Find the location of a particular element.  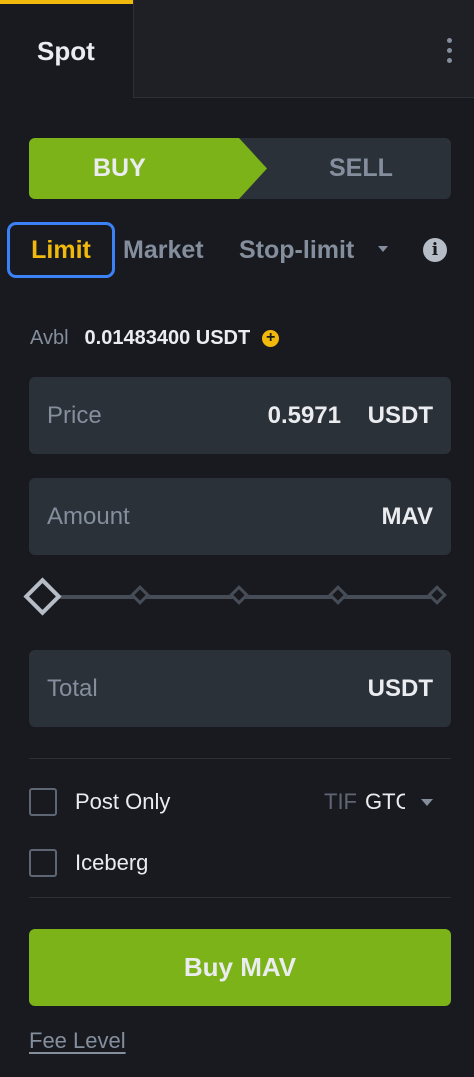

order-type-market: Market is located at coordinates (163, 250).